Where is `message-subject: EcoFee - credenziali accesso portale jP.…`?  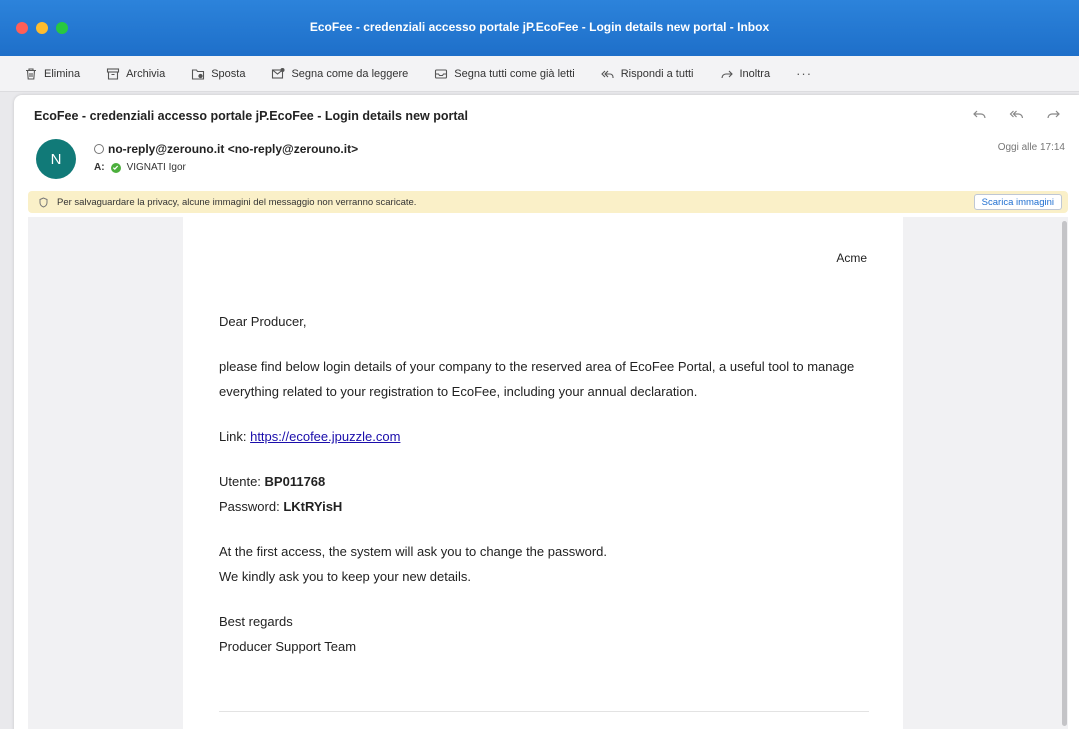
message-subject: EcoFee - credenziali accesso portale jP.… is located at coordinates (251, 116).